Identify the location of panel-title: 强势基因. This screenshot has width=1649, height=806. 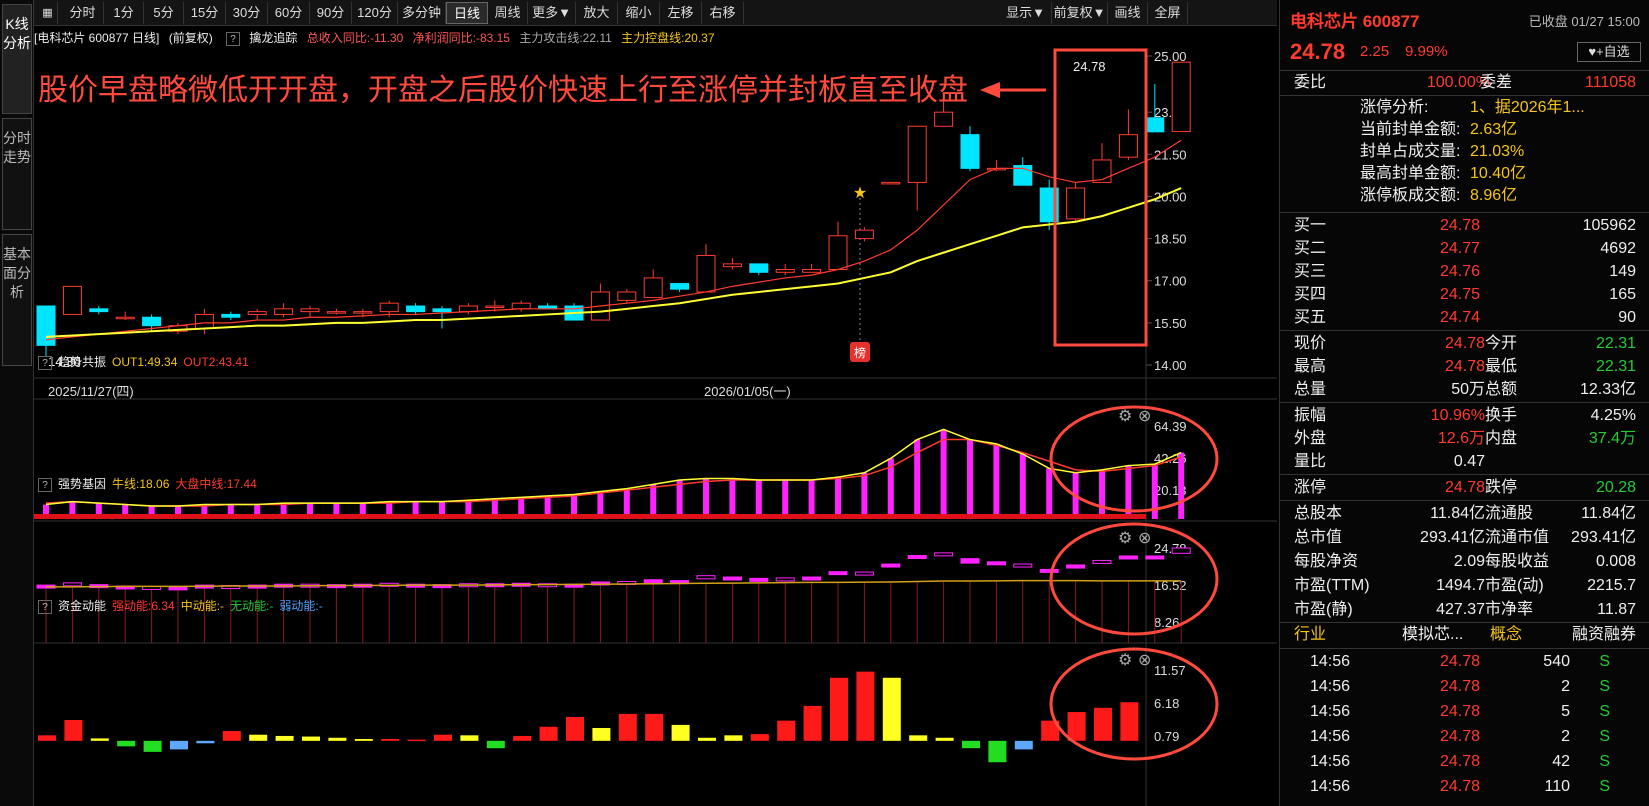
(82, 484).